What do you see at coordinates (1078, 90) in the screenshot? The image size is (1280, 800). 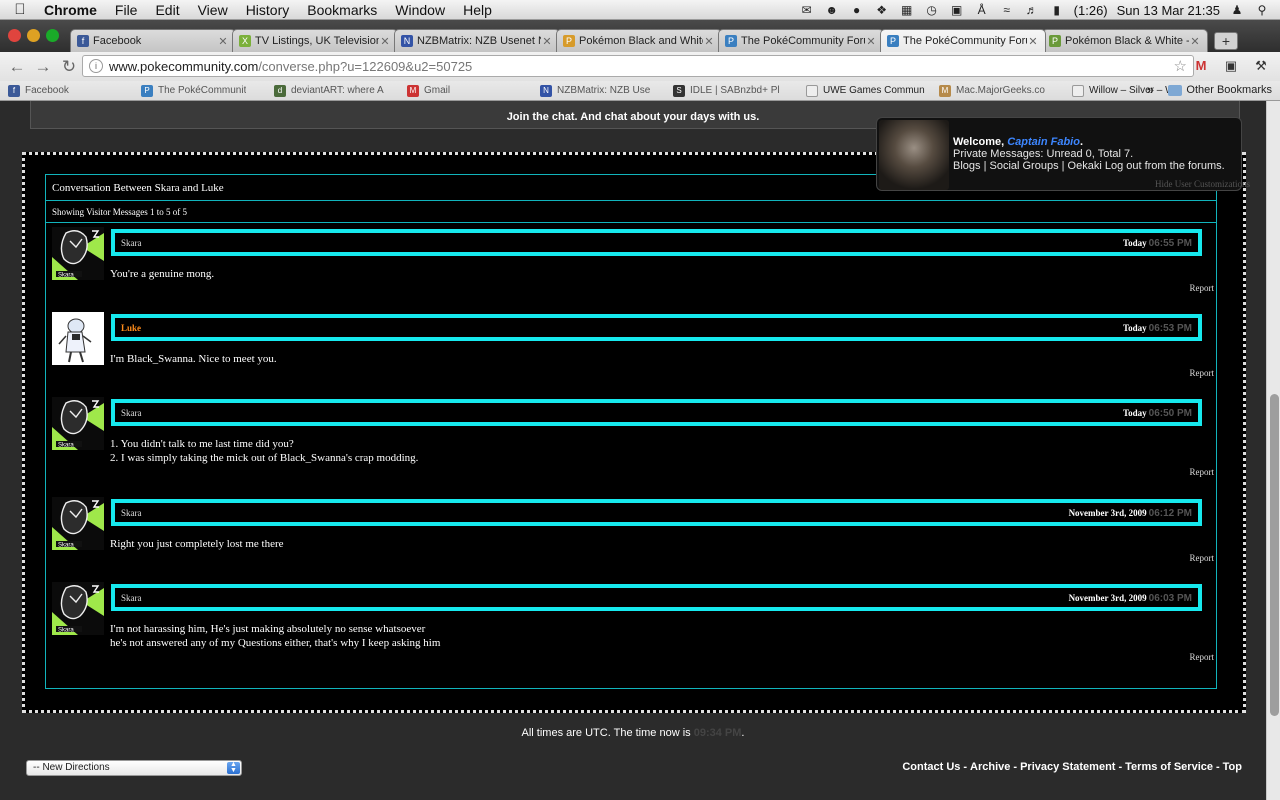 I see `bookmark-icon` at bounding box center [1078, 90].